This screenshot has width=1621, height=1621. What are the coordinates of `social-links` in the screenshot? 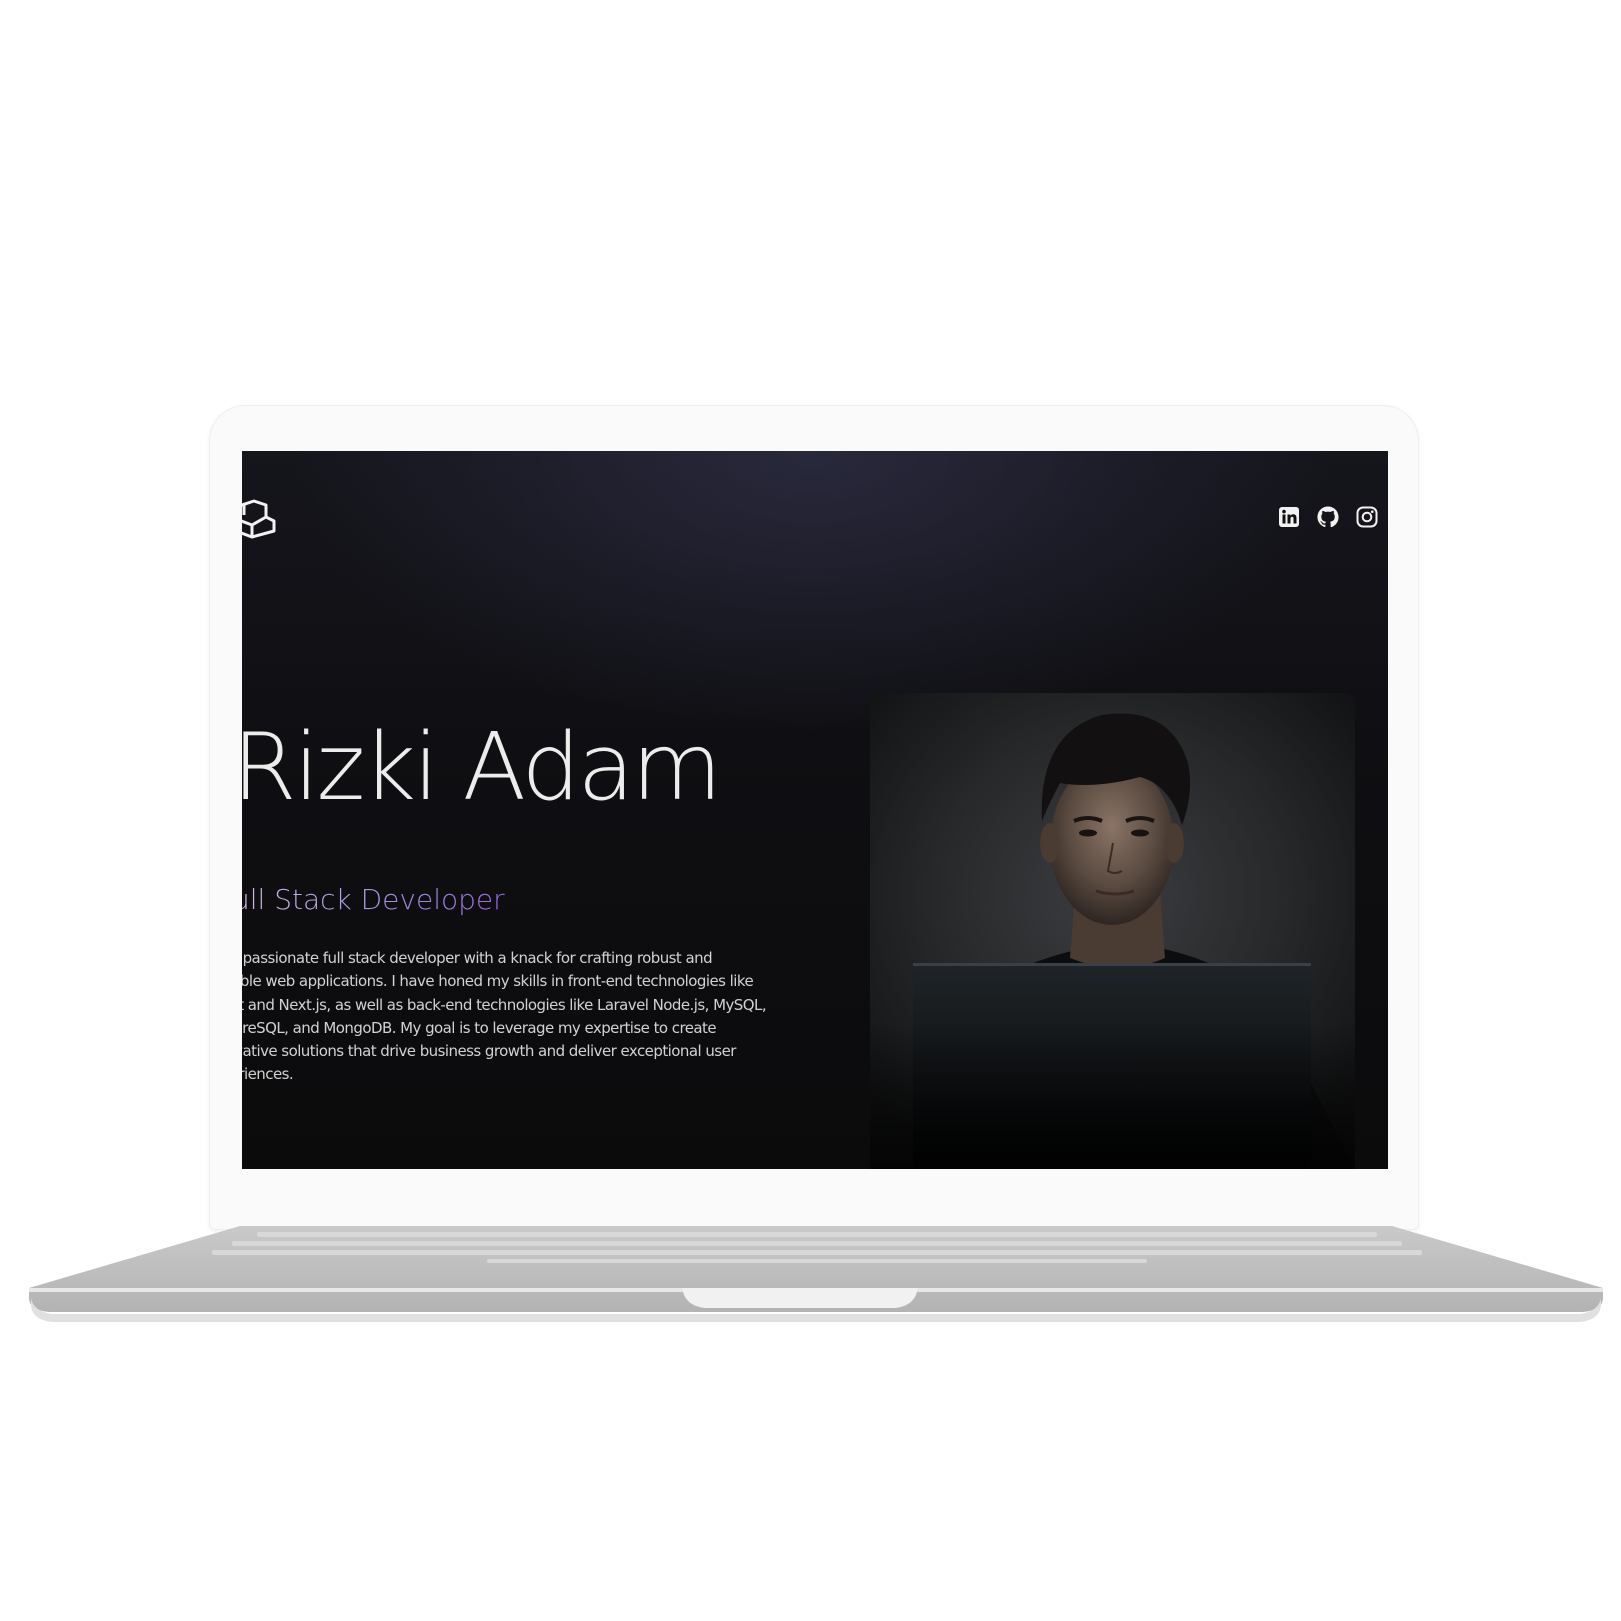 It's located at (1328, 517).